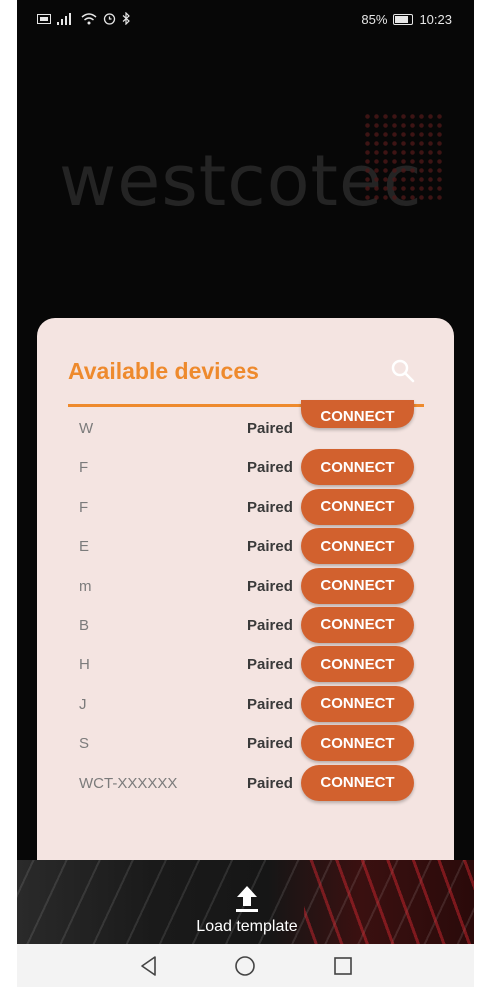 The image size is (477, 987). Describe the element at coordinates (245, 545) in the screenshot. I see `device-row: E Paired CONNECT` at that location.